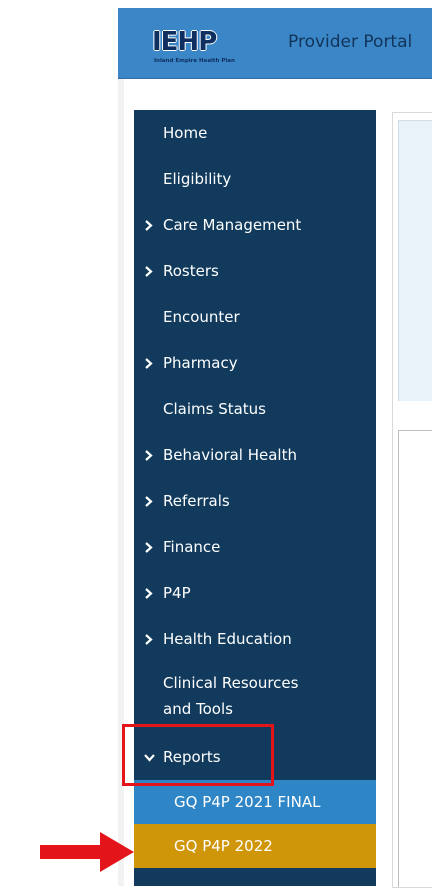 This screenshot has width=432, height=888. Describe the element at coordinates (255, 133) in the screenshot. I see `sidebar-item-home: Home` at that location.